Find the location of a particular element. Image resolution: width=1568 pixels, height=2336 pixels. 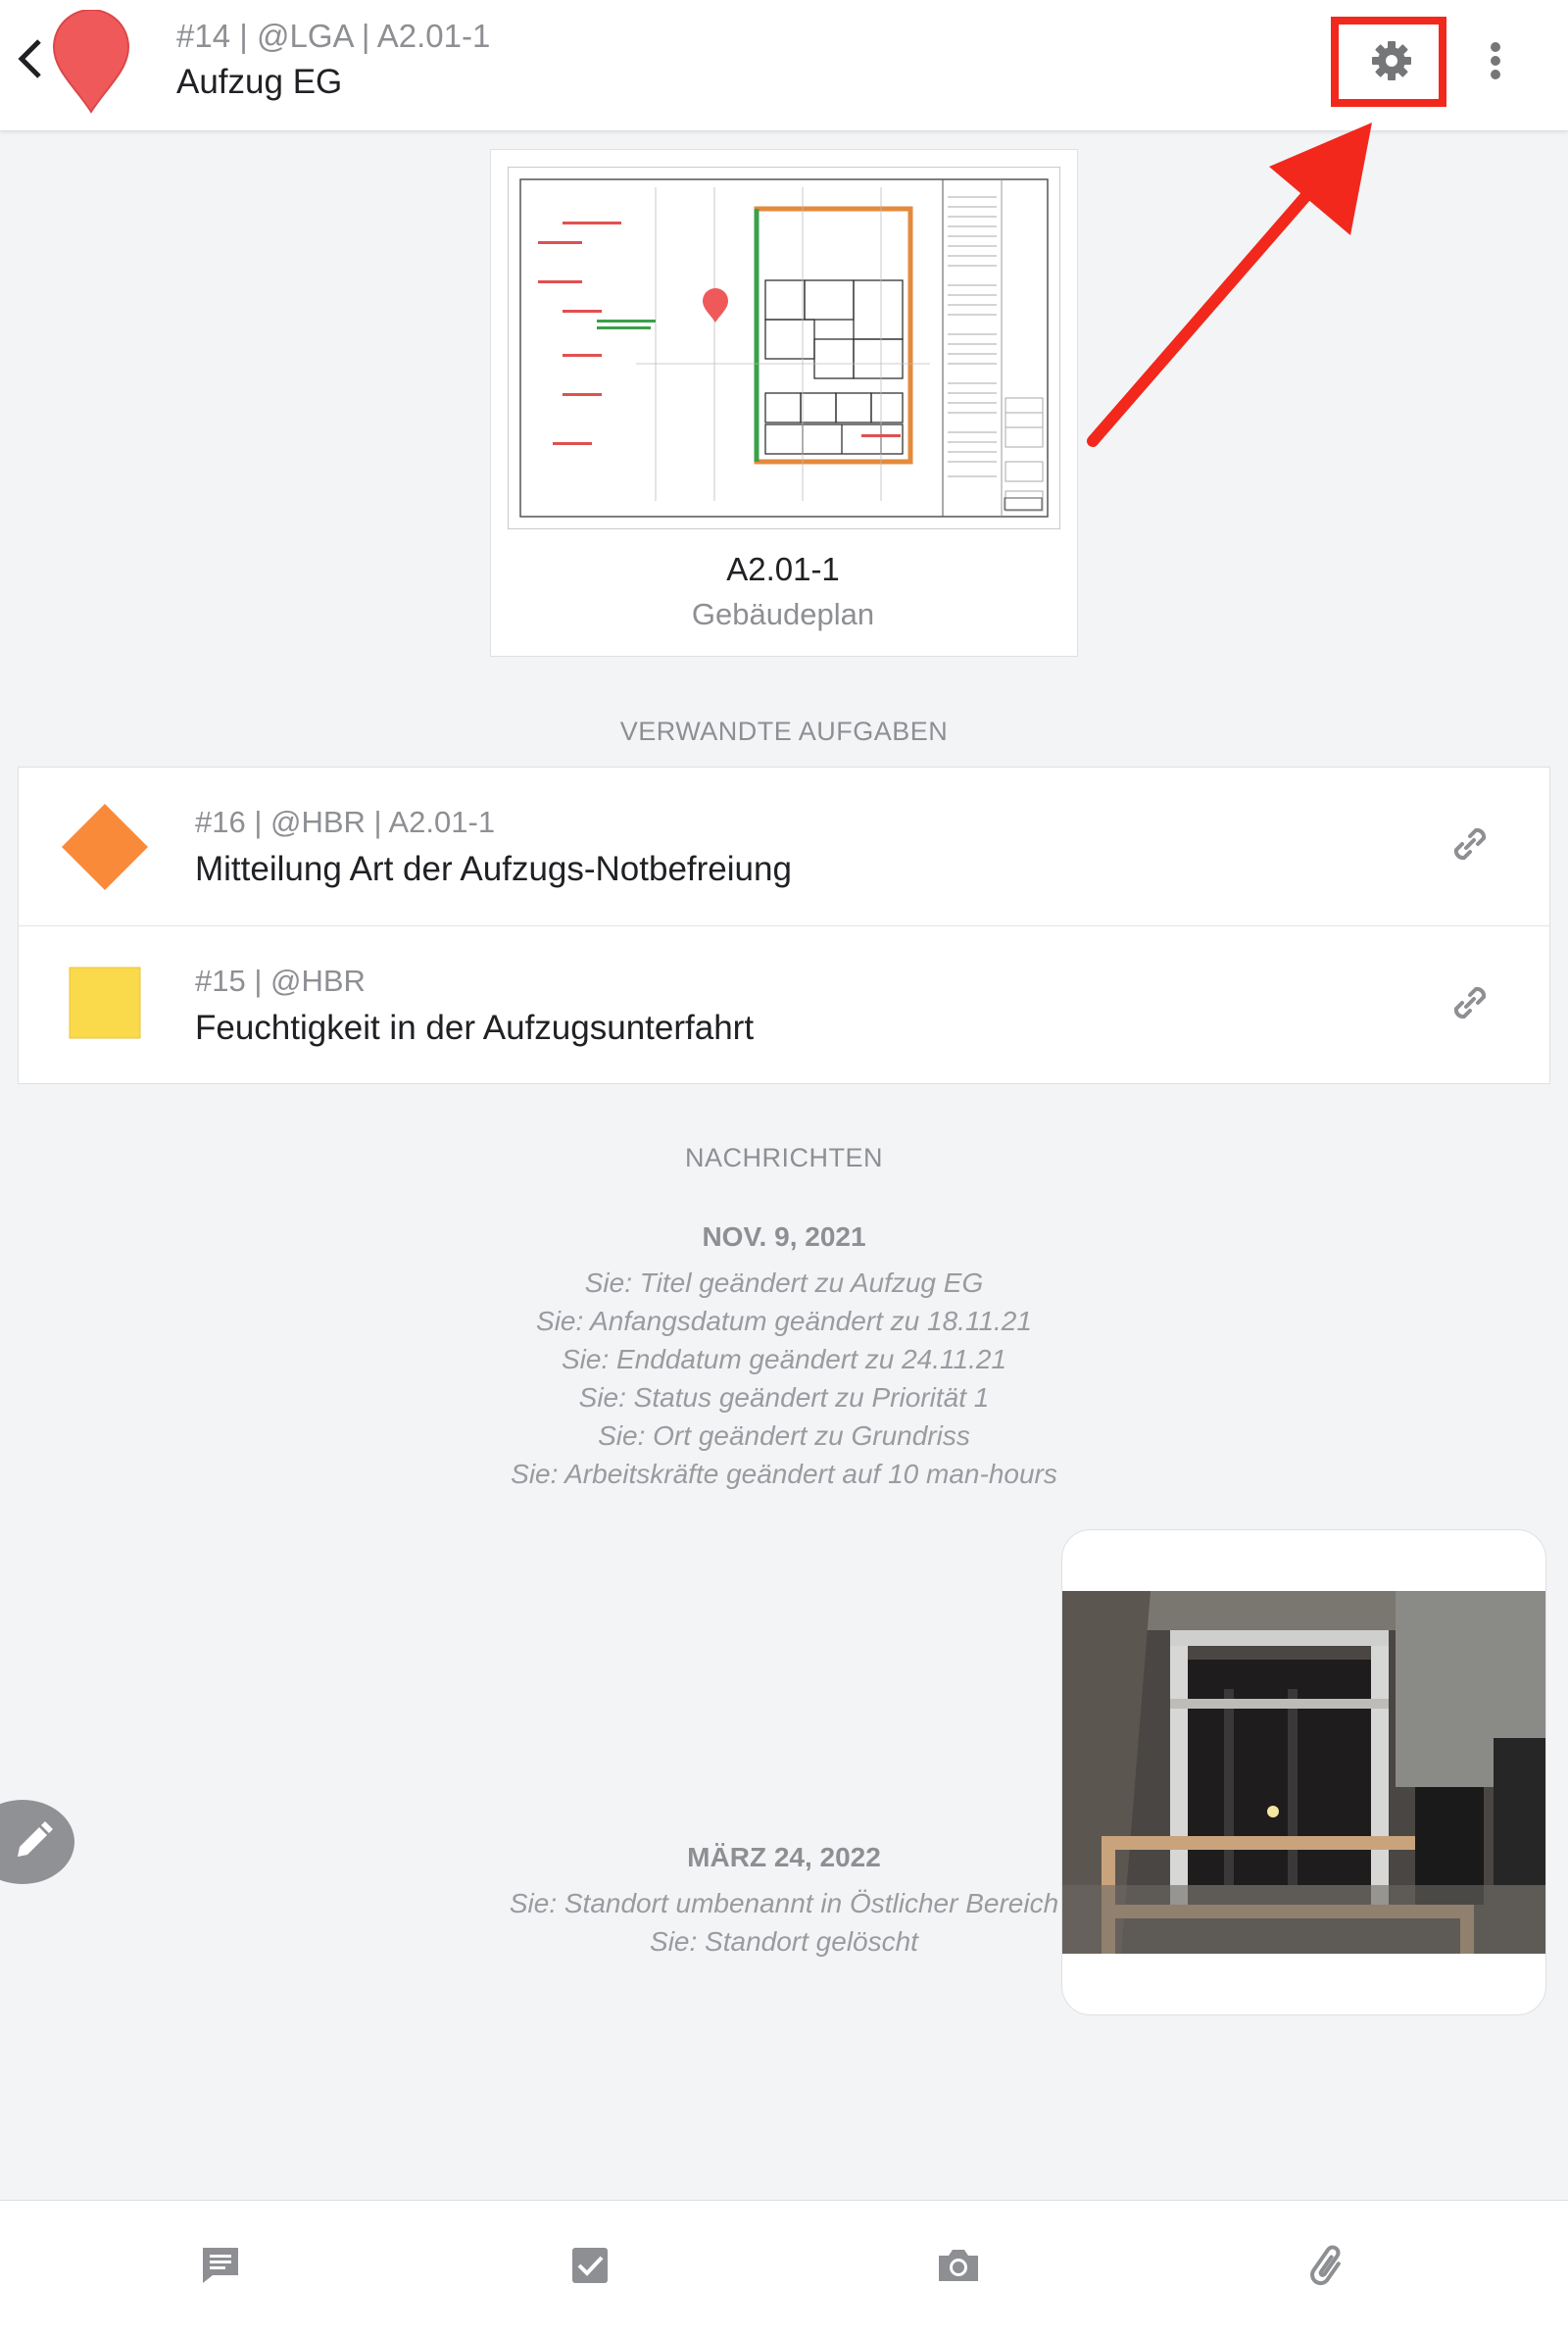

priority-diamond-icon is located at coordinates (105, 847).